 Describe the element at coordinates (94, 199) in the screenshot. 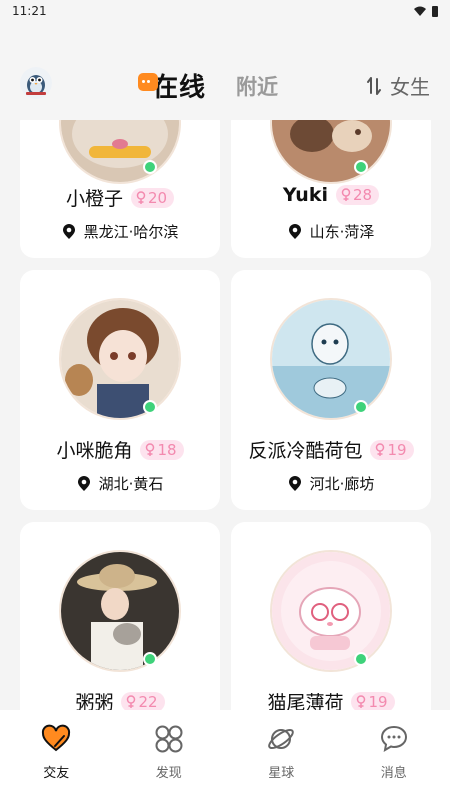

I see `user-name: 小橙子` at that location.